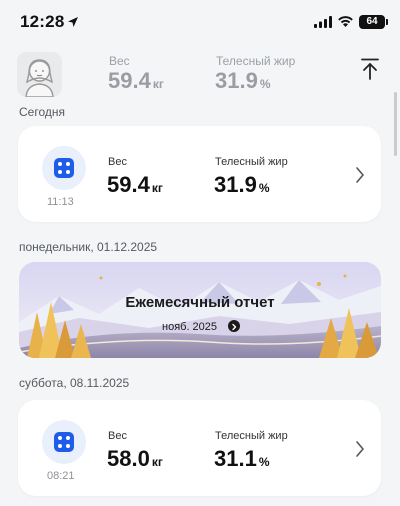  What do you see at coordinates (135, 458) in the screenshot?
I see `weight-value: 58.0 кг` at bounding box center [135, 458].